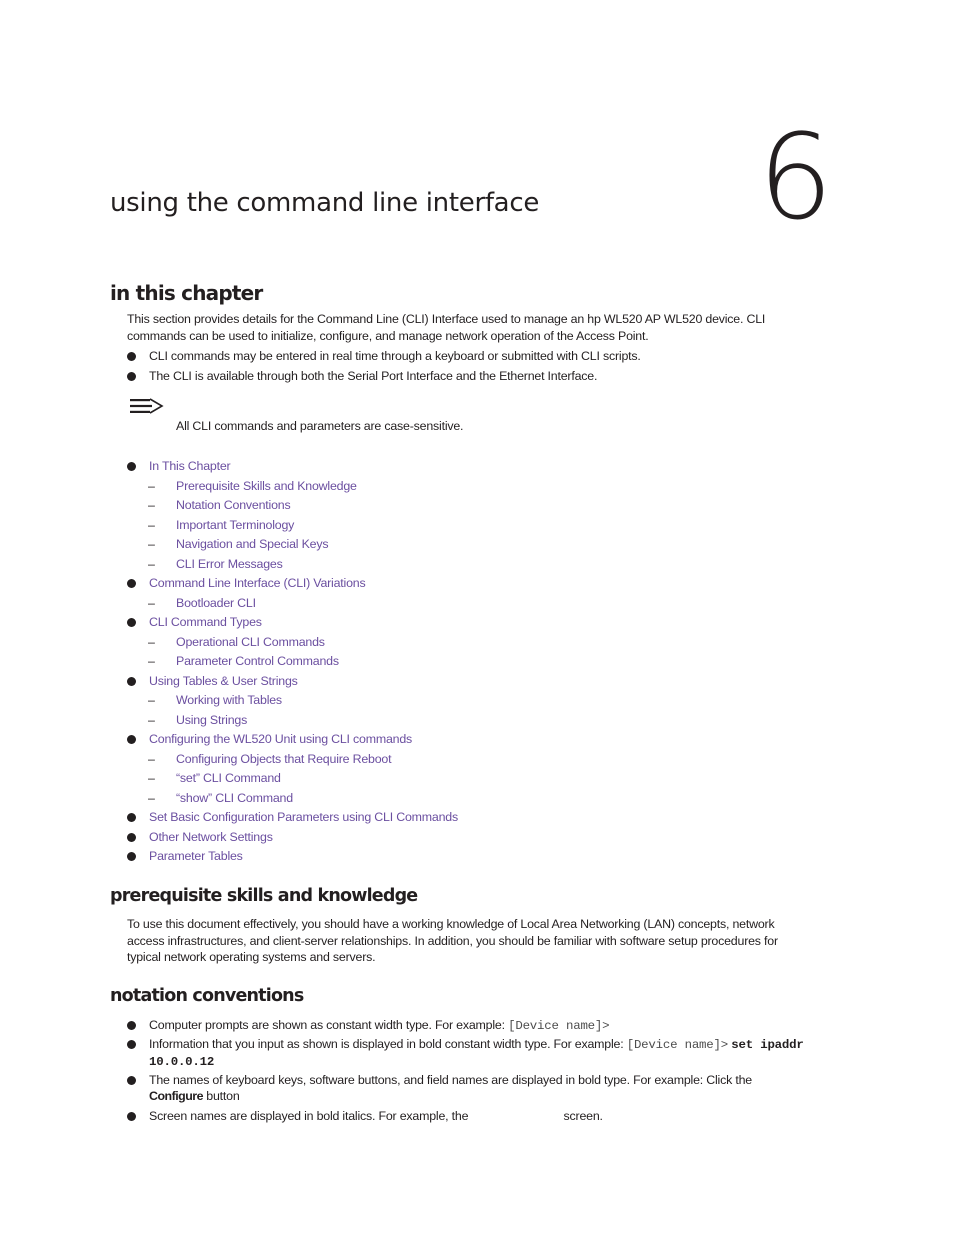 The image size is (954, 1235). What do you see at coordinates (257, 583) in the screenshot?
I see `toc-link: Command Line Interface (CLI) Variations` at bounding box center [257, 583].